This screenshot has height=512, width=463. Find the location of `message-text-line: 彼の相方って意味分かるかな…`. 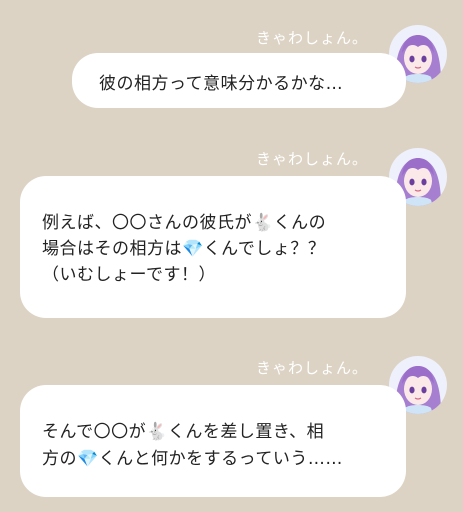

message-text-line: 彼の相方って意味分かるかな… is located at coordinates (221, 84).